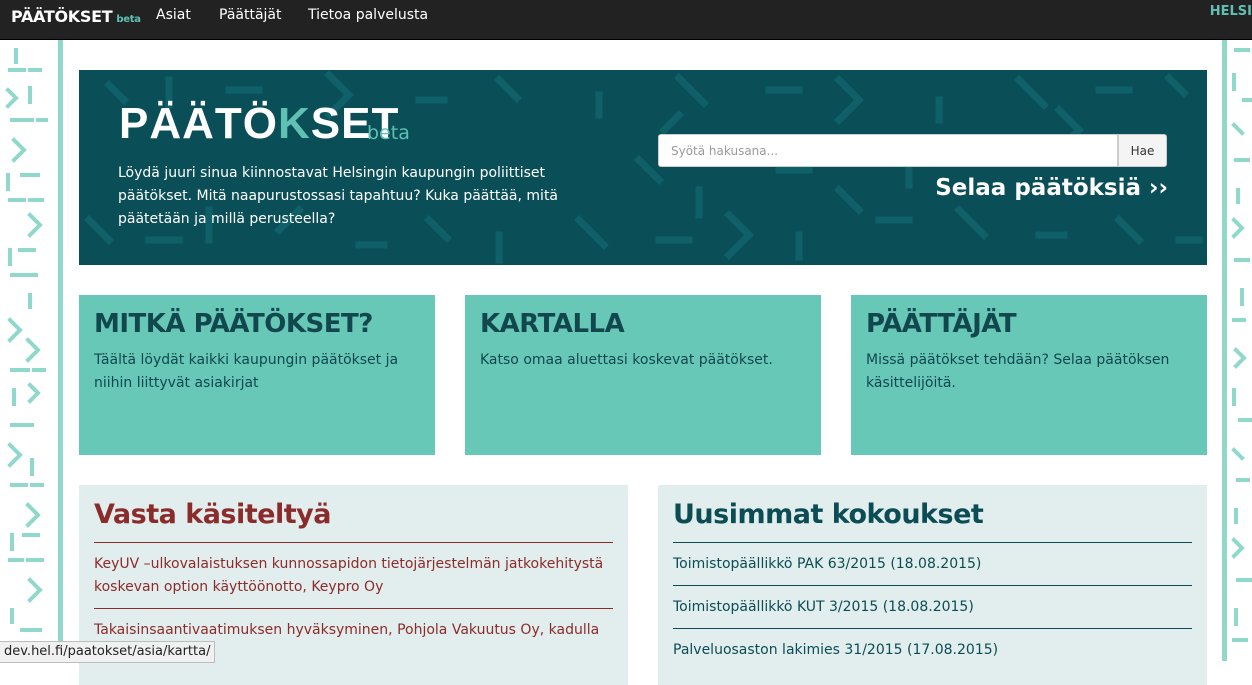 The width and height of the screenshot is (1252, 685). I want to click on left-decoration, so click(32, 350).